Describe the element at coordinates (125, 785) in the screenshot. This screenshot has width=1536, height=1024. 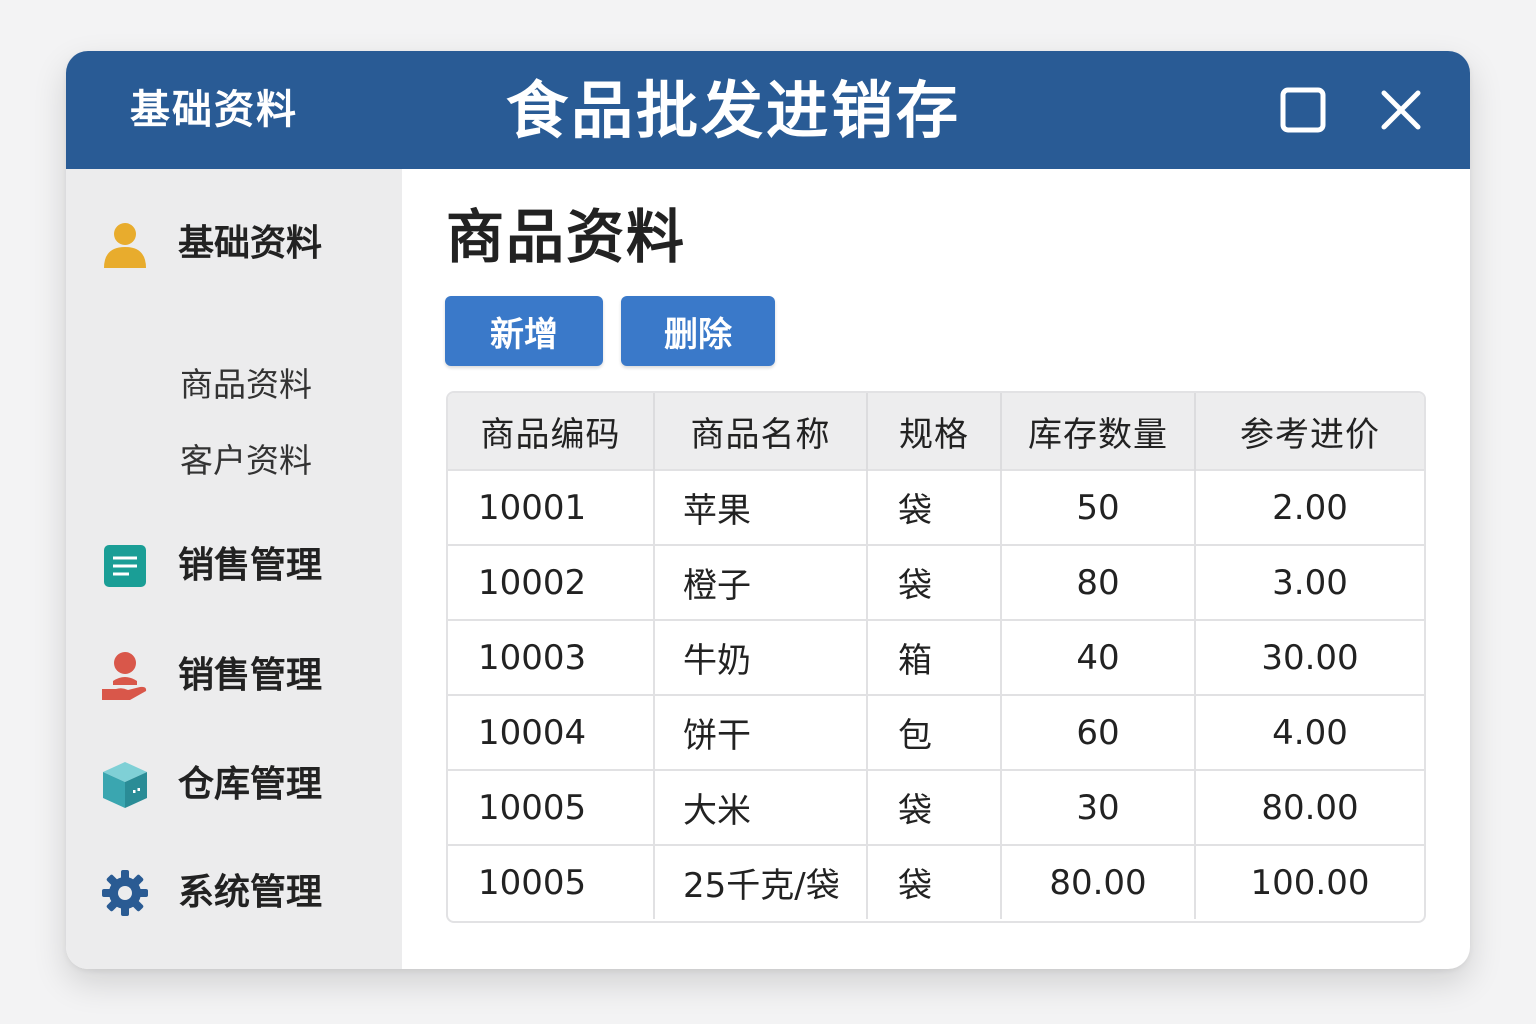
I see `box-icon` at that location.